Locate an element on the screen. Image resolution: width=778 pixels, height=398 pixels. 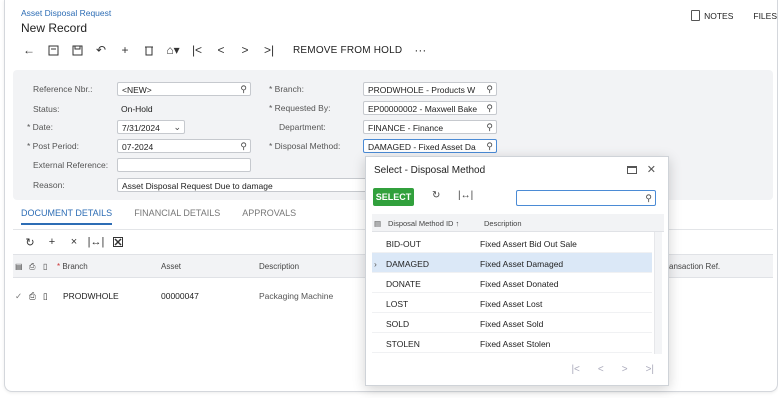
back-icon: ← is located at coordinates (29, 50).